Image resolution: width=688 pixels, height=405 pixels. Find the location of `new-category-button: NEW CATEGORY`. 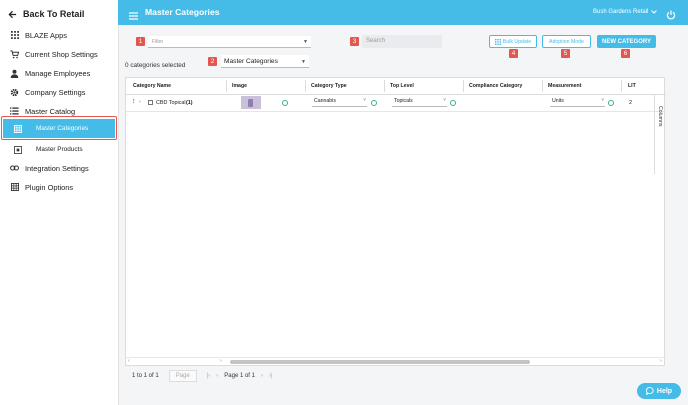

new-category-button: NEW CATEGORY is located at coordinates (626, 41).